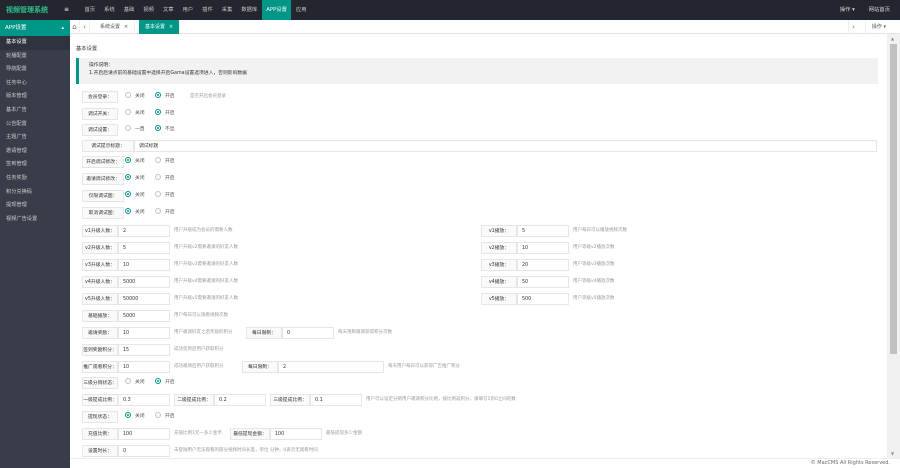 The width and height of the screenshot is (900, 468). I want to click on scroll-up-icon: ▲, so click(892, 38).